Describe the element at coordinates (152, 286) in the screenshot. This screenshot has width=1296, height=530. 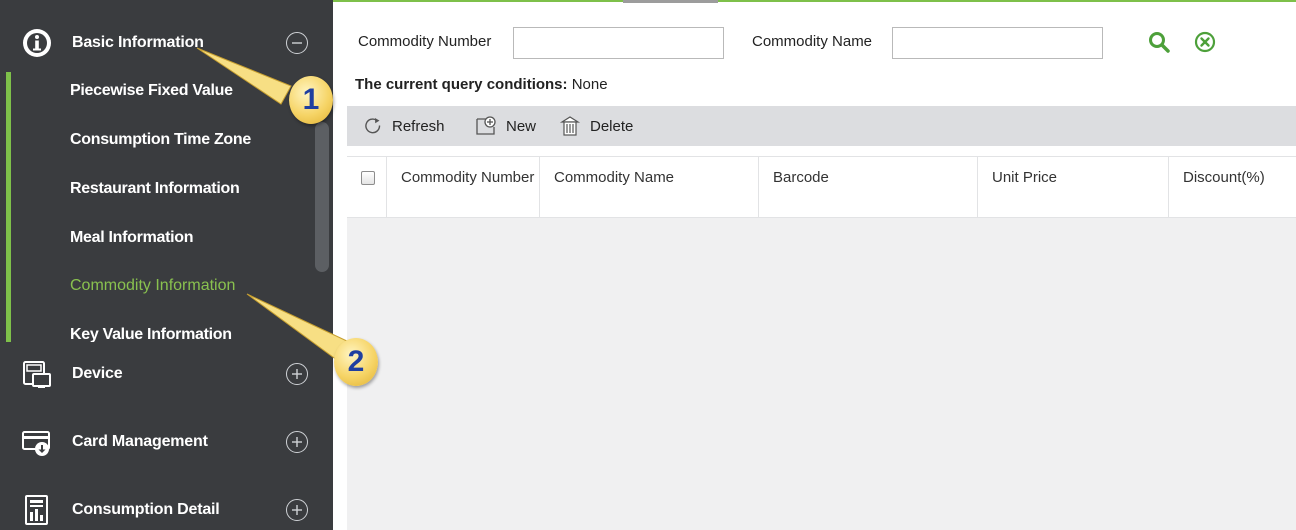
I see `sidebar-item-commodity-information: Commodity Information` at that location.